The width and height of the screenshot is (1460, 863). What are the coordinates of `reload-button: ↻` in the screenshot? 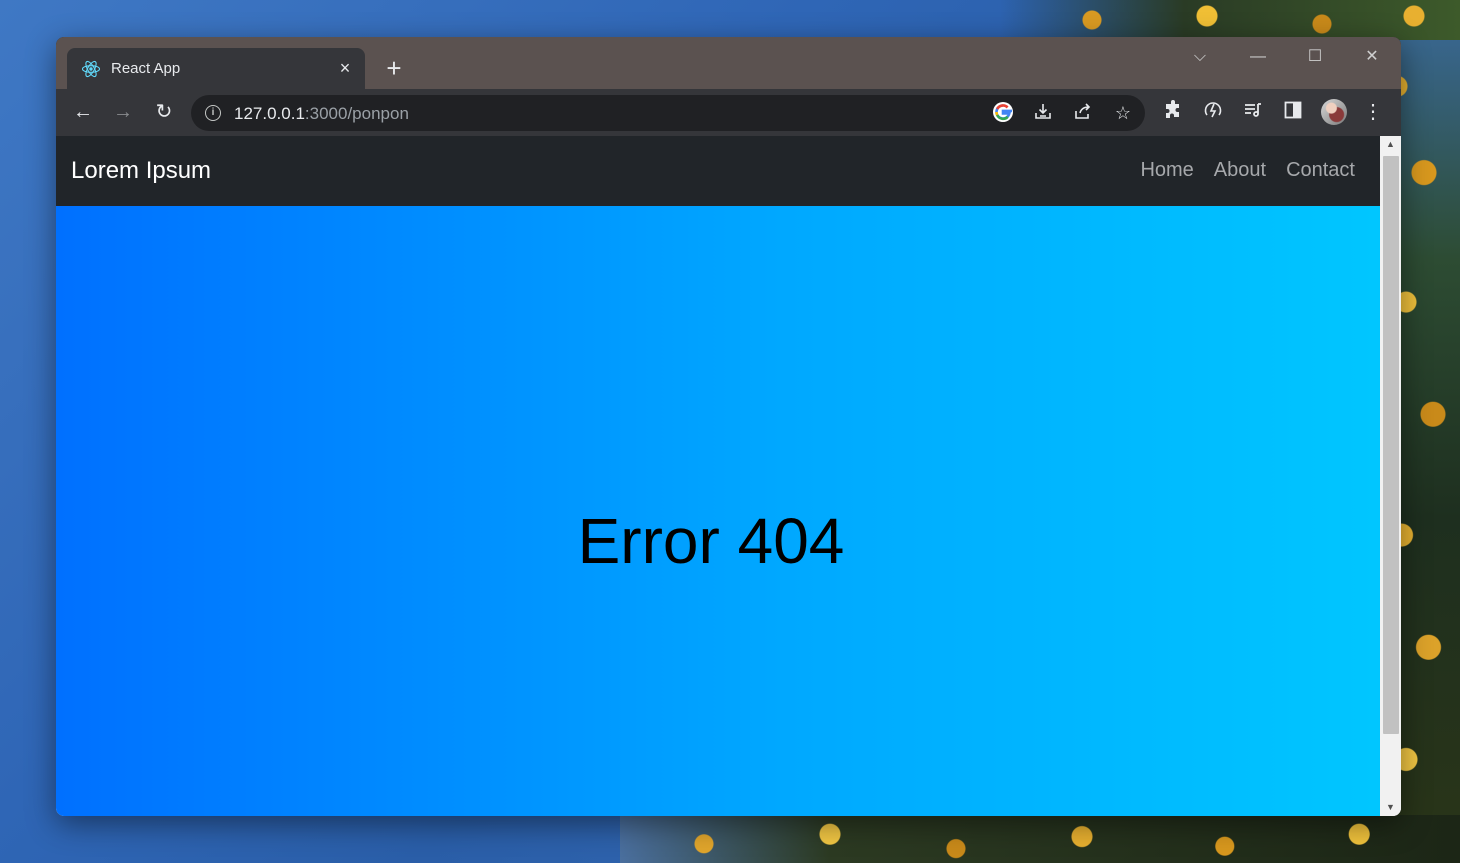 It's located at (164, 112).